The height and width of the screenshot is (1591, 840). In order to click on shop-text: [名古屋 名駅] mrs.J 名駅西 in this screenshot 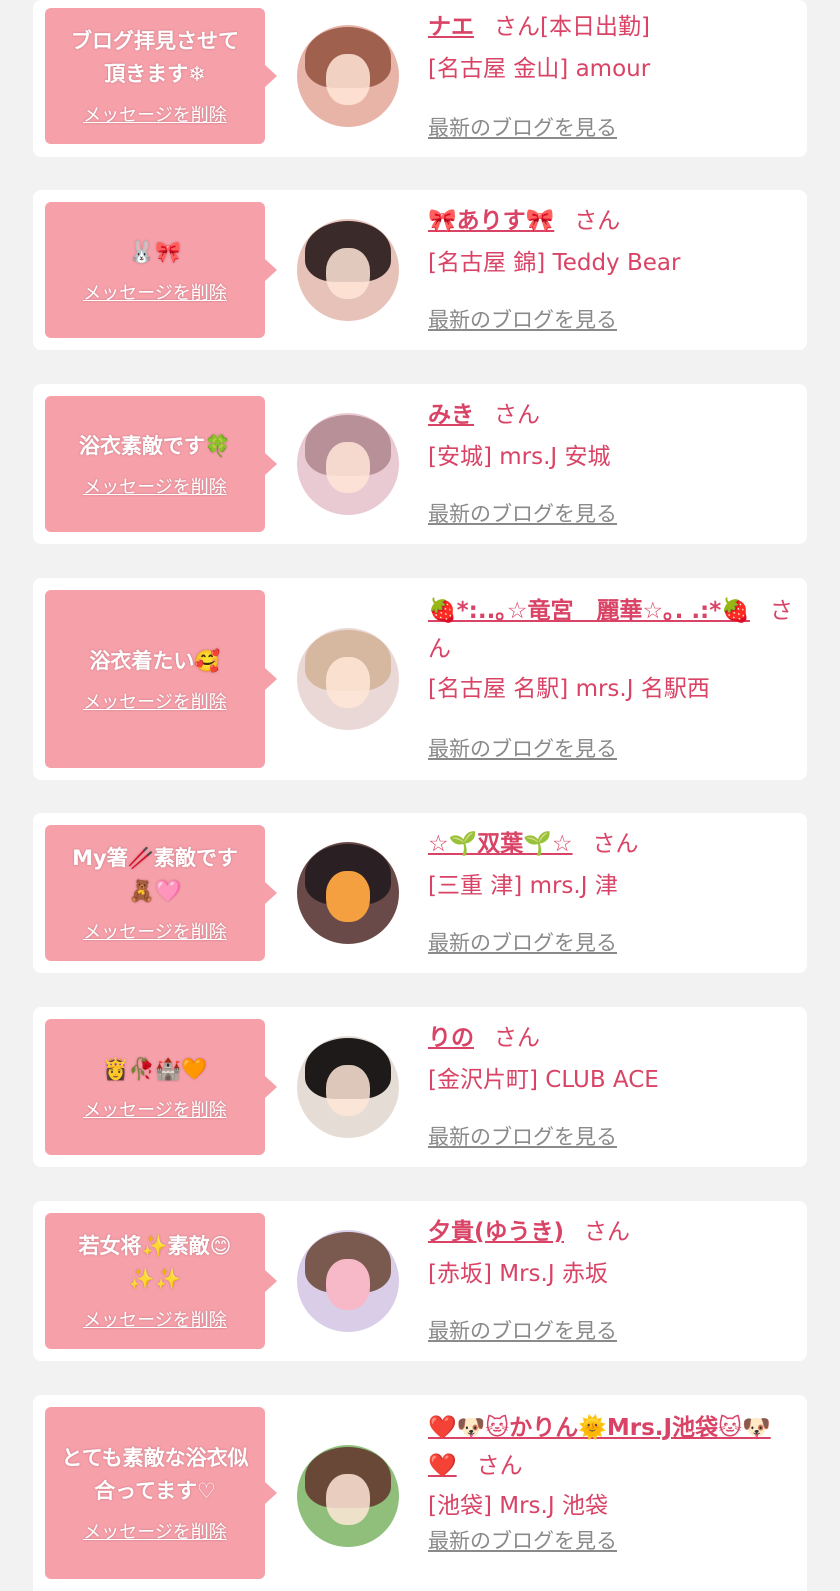, I will do `click(569, 689)`.